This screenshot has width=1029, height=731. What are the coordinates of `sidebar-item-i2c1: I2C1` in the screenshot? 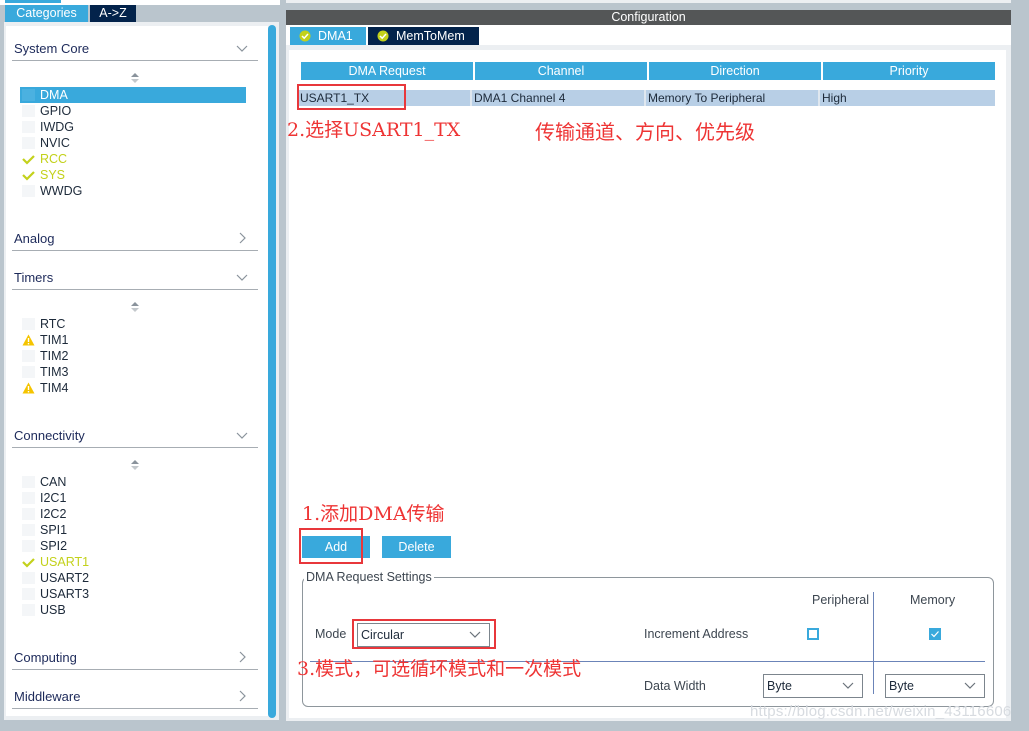 It's located at (133, 498).